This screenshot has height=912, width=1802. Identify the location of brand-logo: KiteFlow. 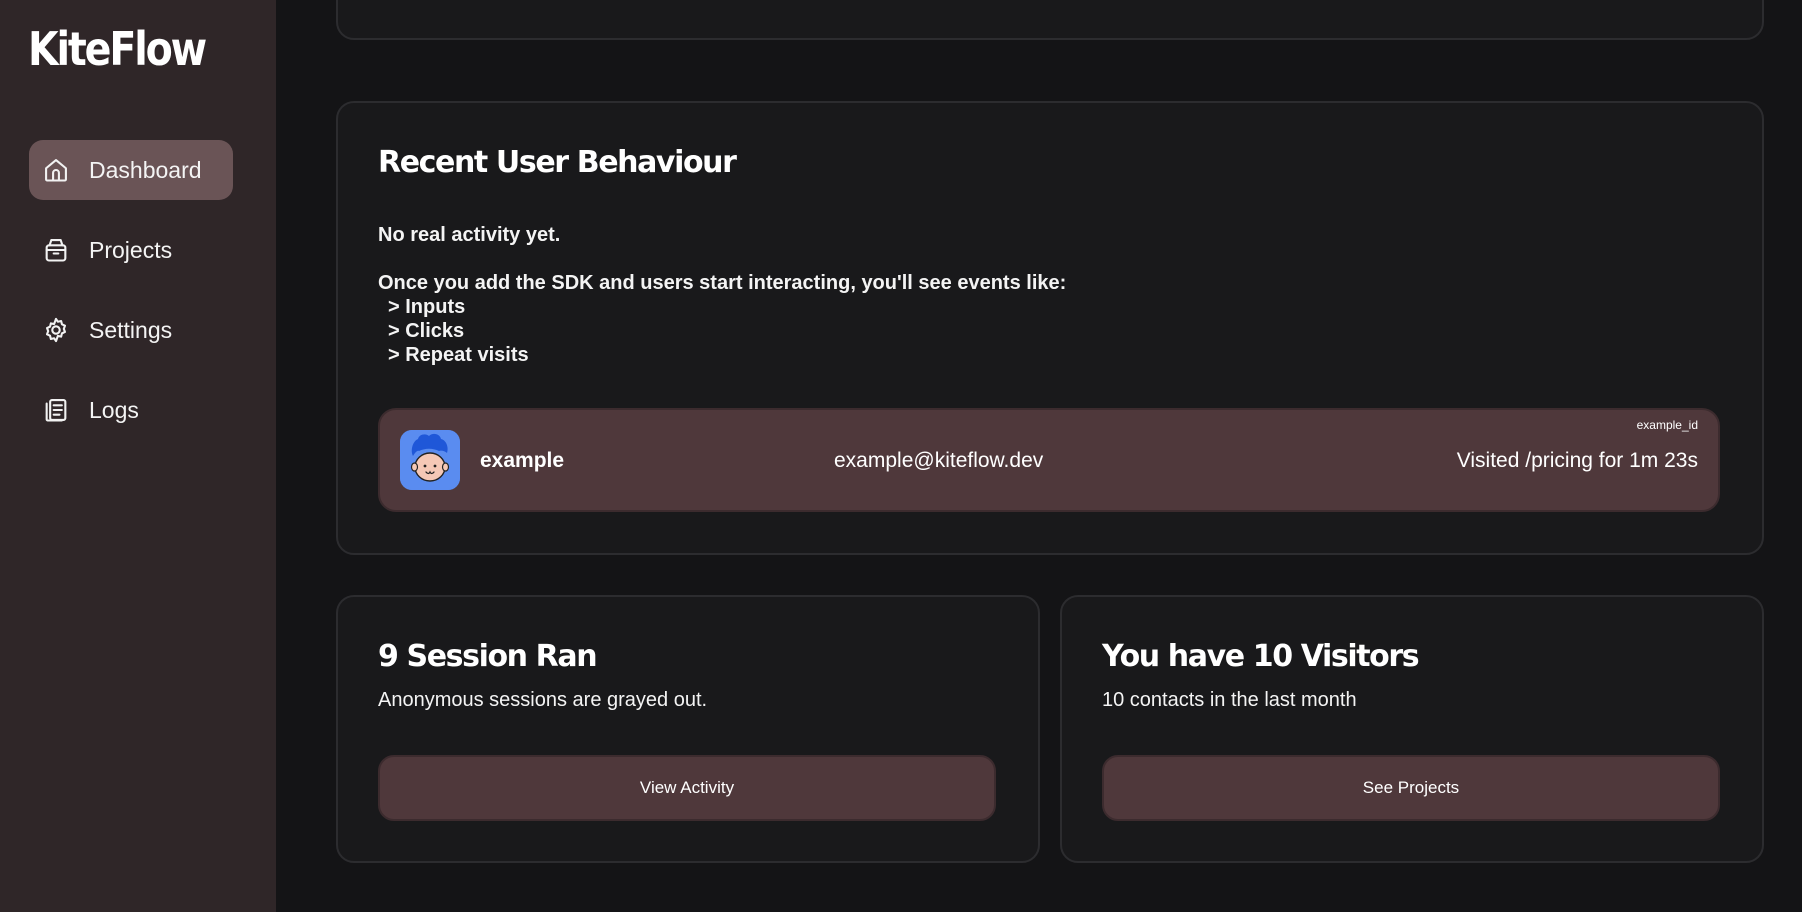
(117, 49).